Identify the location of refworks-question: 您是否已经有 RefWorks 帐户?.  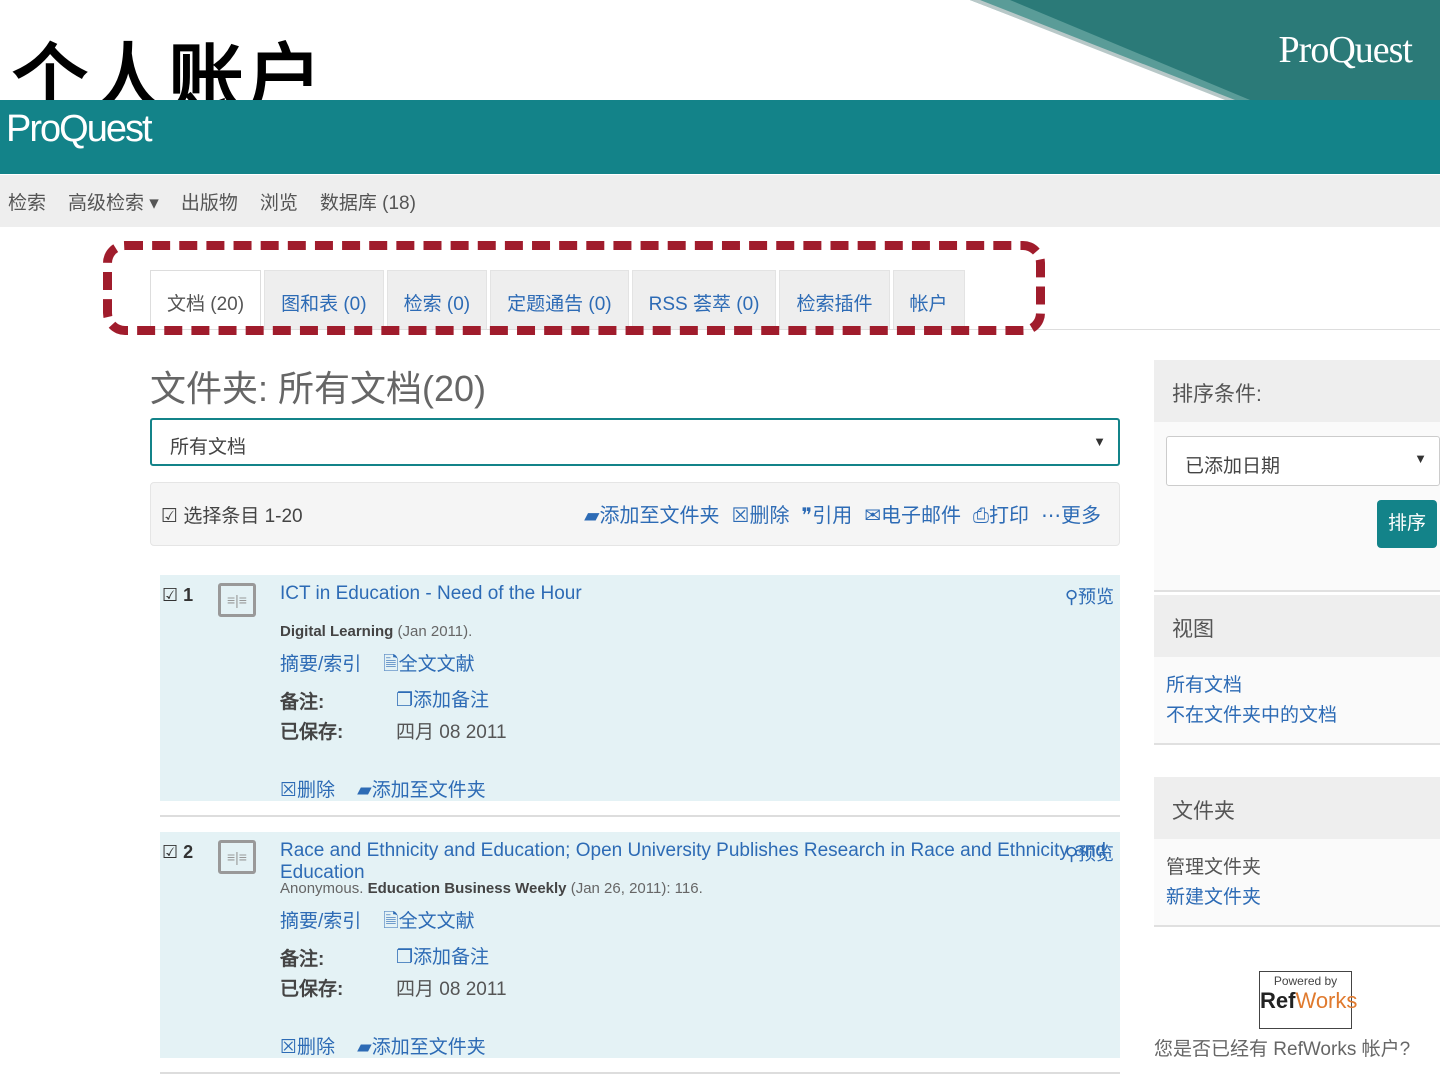
(1282, 1047).